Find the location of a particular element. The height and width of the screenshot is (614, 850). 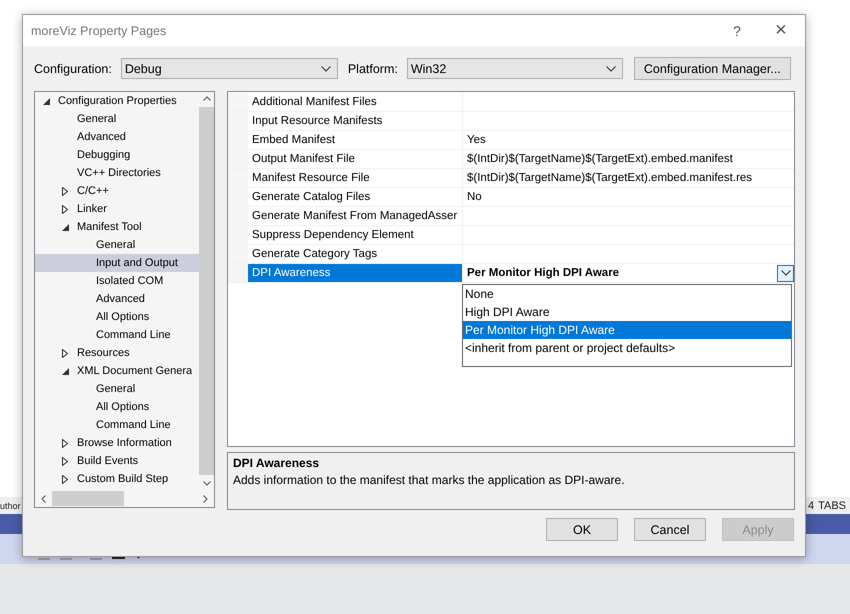

window-title: moreViz Property Pages is located at coordinates (98, 31).